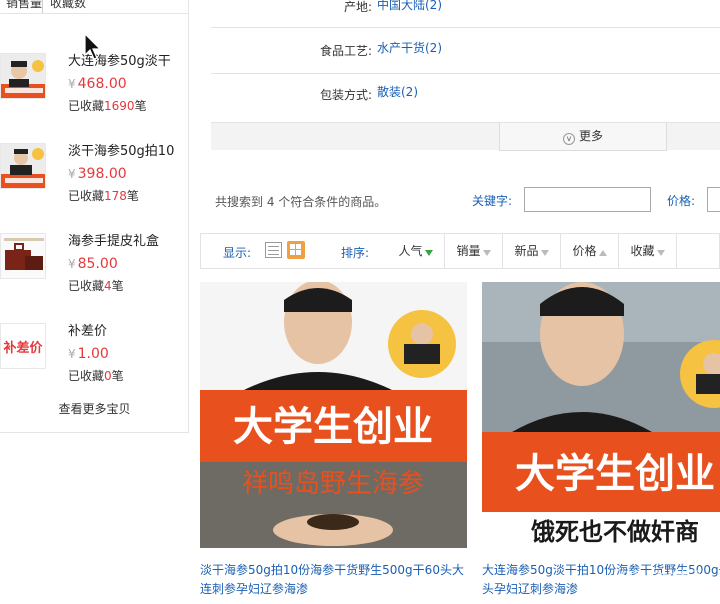  Describe the element at coordinates (107, 106) in the screenshot. I see `item-favorite-count: 已收藏1690笔` at that location.